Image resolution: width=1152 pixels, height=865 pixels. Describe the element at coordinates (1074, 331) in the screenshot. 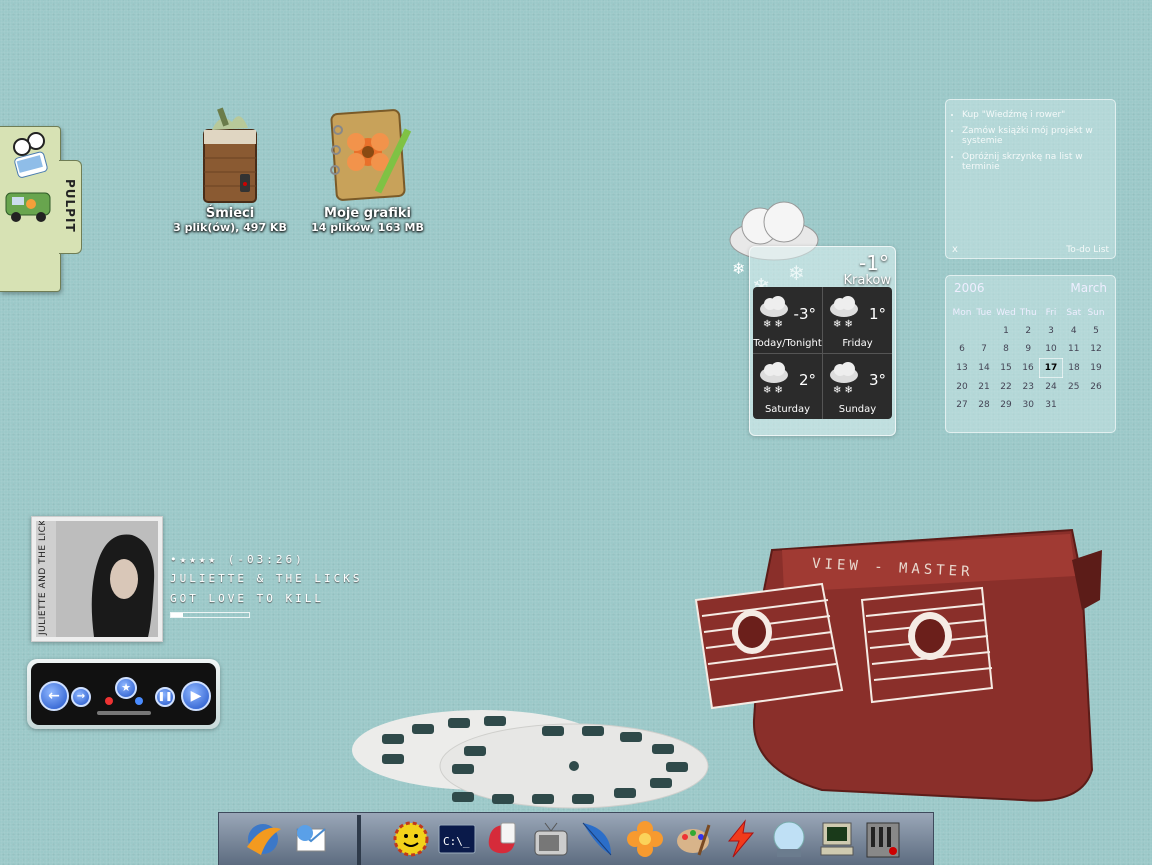

I see `calendar-day: 4` at that location.